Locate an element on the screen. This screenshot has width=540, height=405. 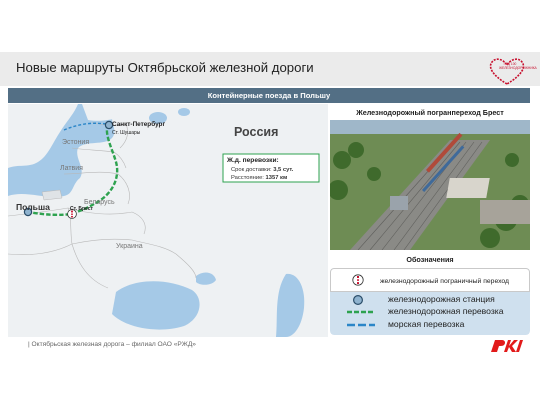
info-heading: Ж.д. перевозки: is located at coordinates (252, 160).